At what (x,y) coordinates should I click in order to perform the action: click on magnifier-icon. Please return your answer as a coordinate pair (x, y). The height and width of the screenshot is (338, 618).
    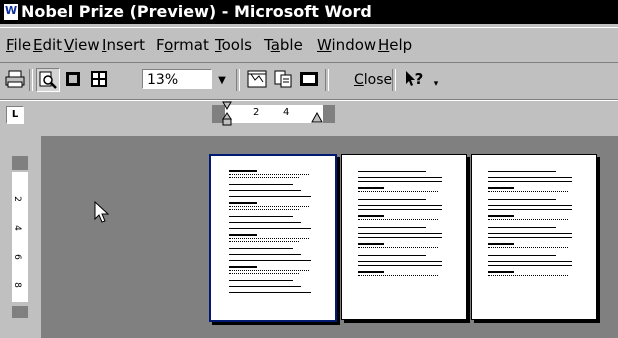
    Looking at the image, I should click on (48, 80).